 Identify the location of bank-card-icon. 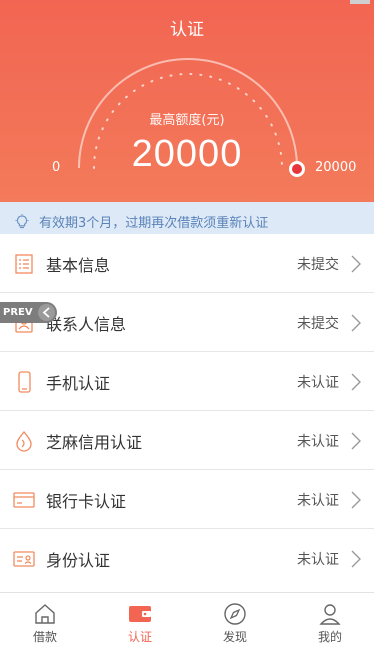
(24, 499).